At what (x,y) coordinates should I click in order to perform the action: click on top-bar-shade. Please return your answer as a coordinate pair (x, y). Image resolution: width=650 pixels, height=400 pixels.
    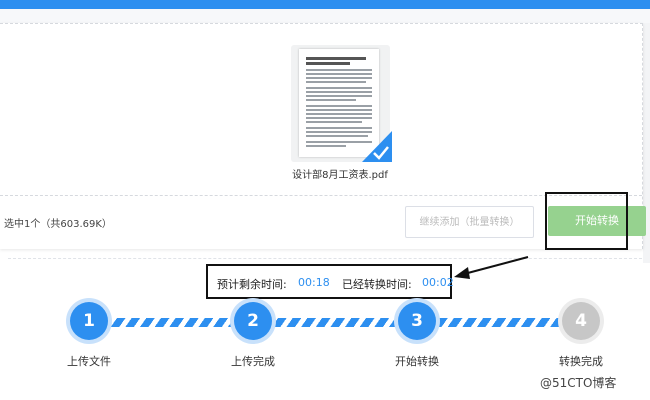
    Looking at the image, I should click on (325, 16).